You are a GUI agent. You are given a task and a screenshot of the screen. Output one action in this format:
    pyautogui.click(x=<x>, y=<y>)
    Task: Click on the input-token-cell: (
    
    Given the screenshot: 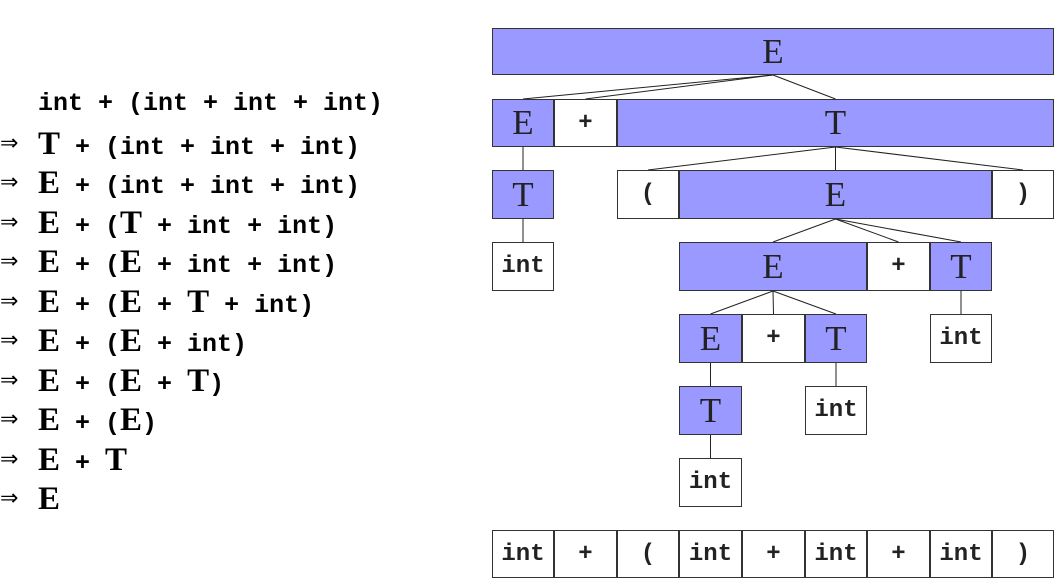 What is the action you would take?
    pyautogui.click(x=648, y=554)
    